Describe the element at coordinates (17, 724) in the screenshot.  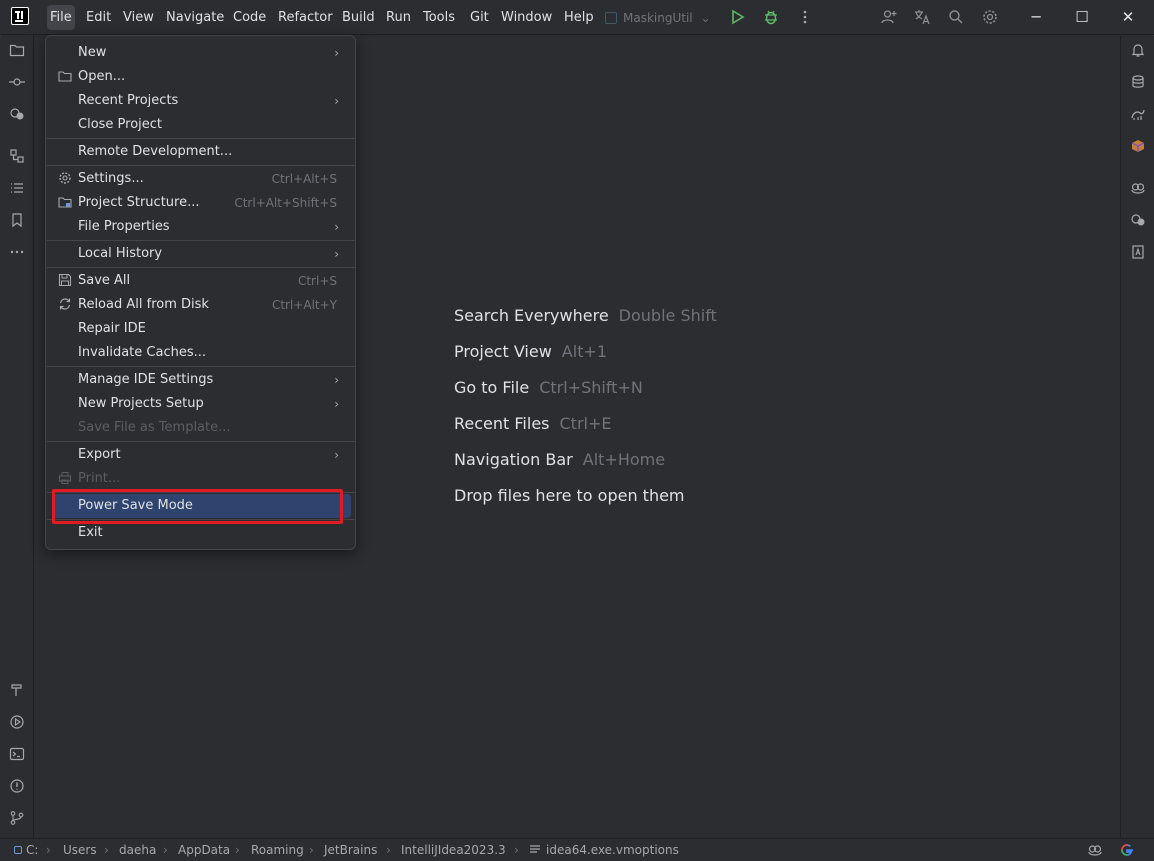
I see `services-icon` at that location.